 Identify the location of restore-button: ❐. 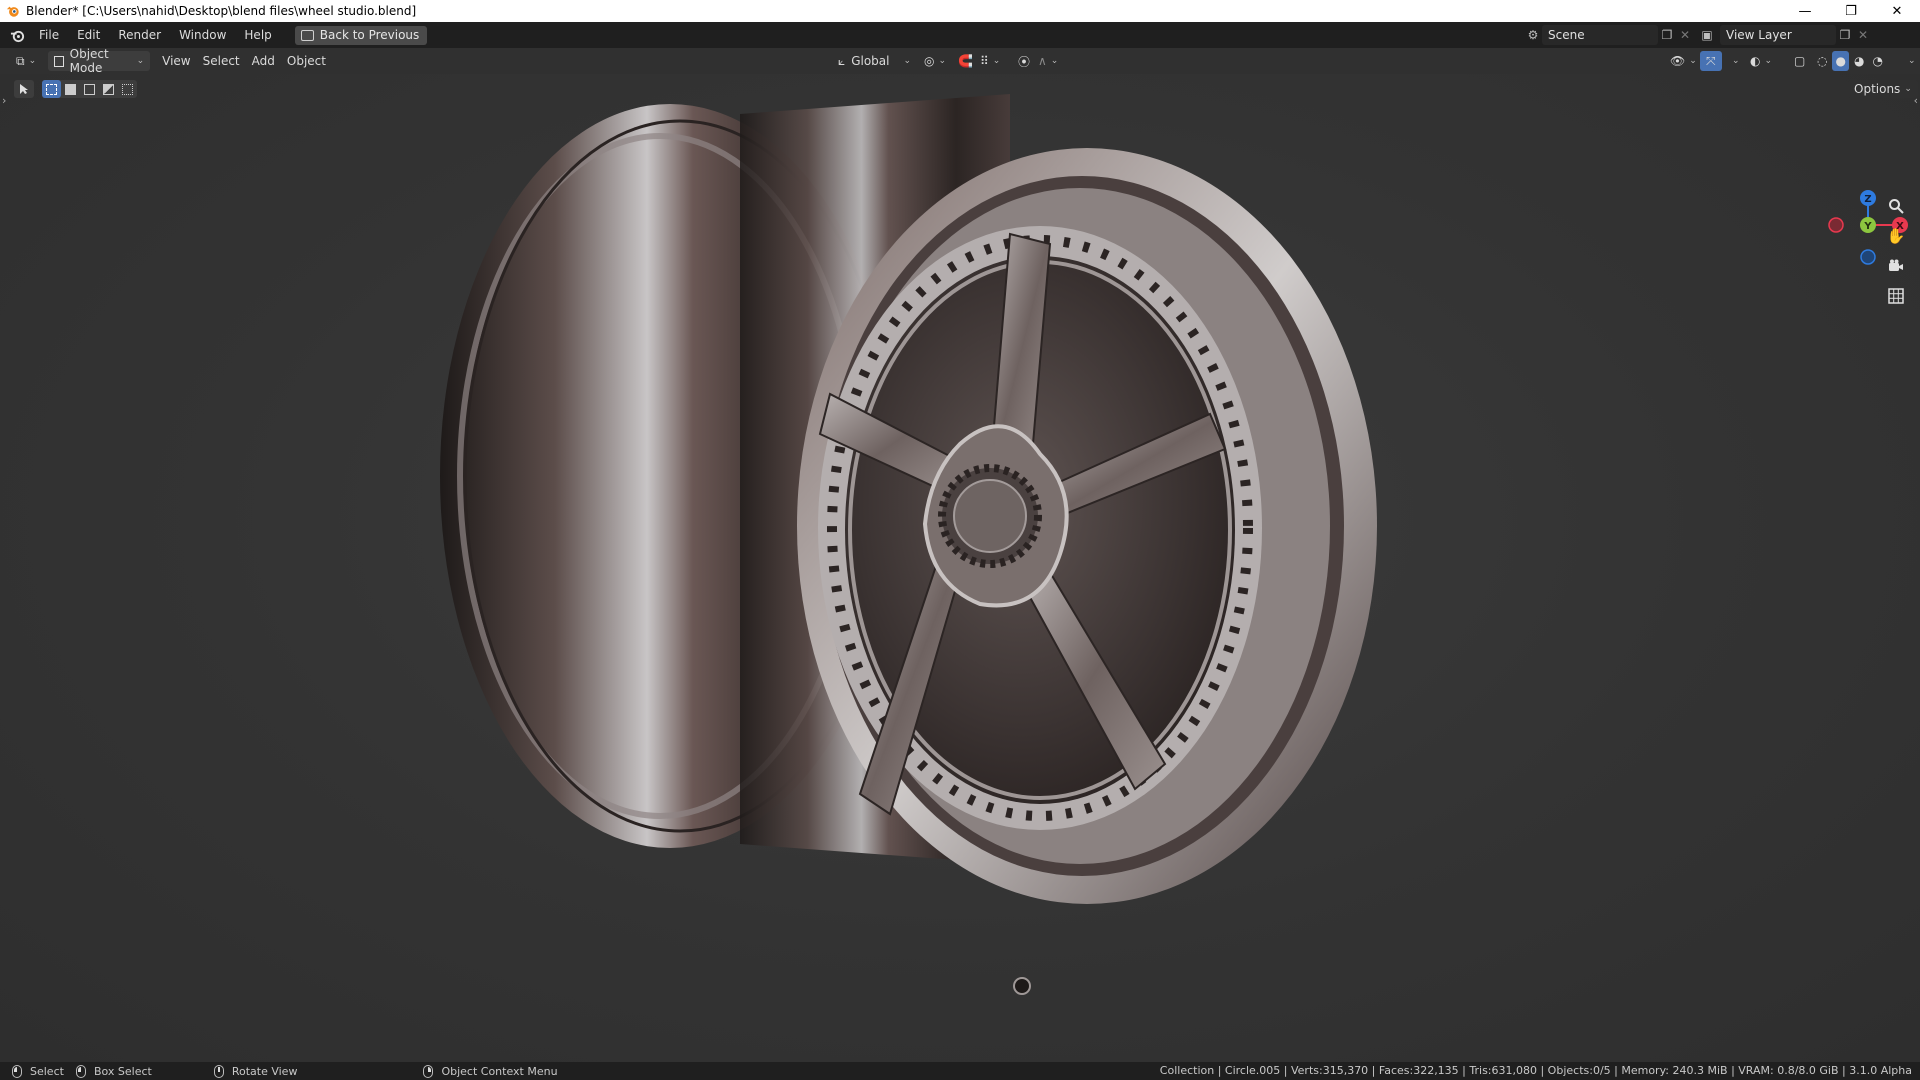
(1851, 11).